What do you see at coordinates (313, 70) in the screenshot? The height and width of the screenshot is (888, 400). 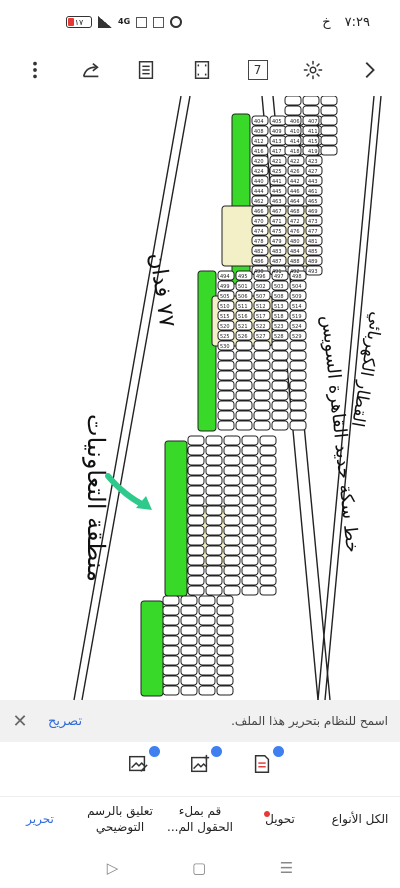 I see `brightness-icon` at bounding box center [313, 70].